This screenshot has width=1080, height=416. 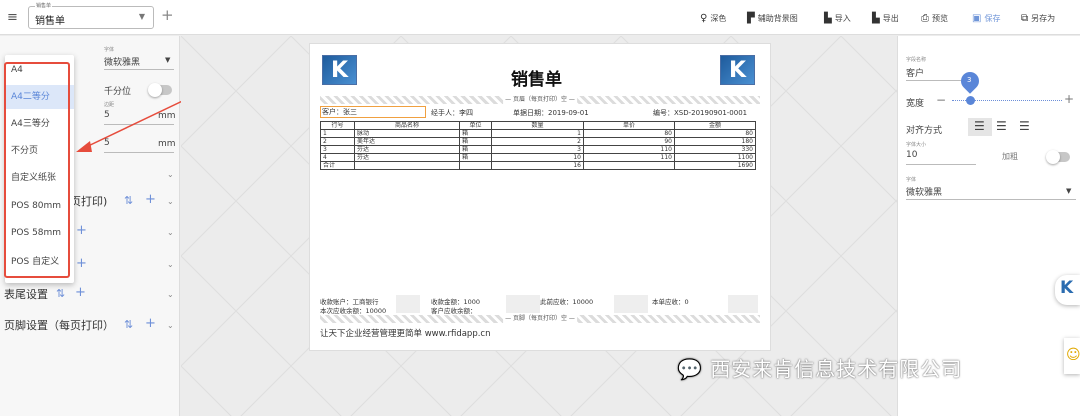 What do you see at coordinates (924, 131) in the screenshot?
I see `align-label: 对齐方式` at bounding box center [924, 131].